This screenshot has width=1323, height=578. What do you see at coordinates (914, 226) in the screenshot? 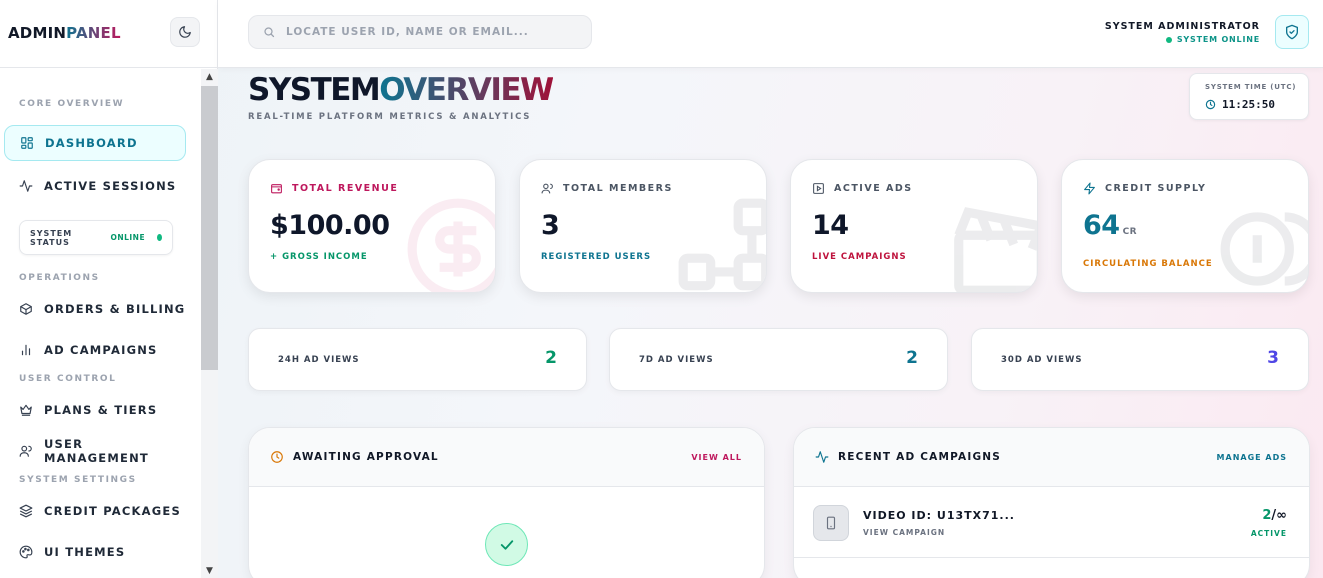
I see `stat-card-active-ads: ACTIVE ADS 14 LIVE CAMPAIGNS` at bounding box center [914, 226].